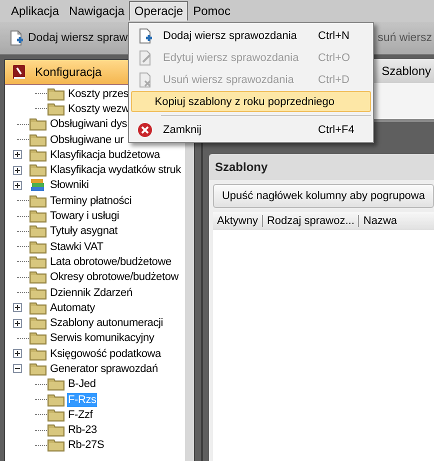  Describe the element at coordinates (145, 80) in the screenshot. I see `delete-document-icon` at that location.